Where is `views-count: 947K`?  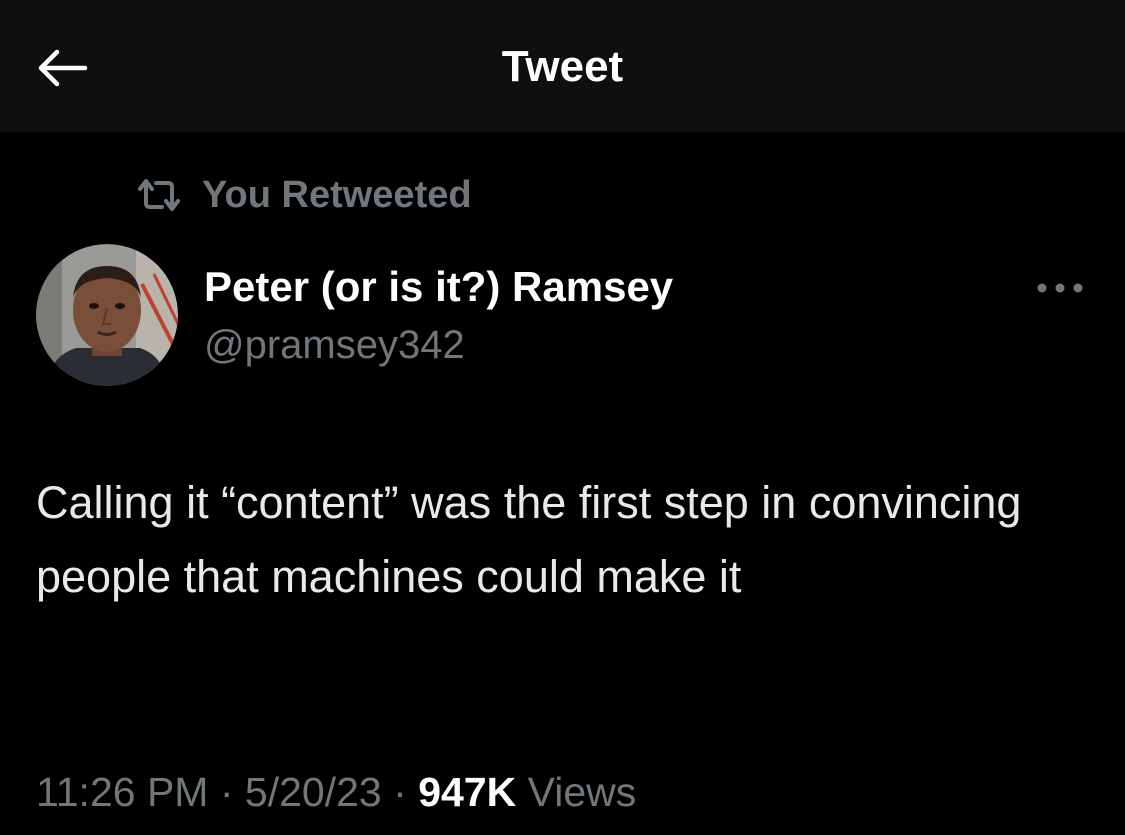 views-count: 947K is located at coordinates (467, 792).